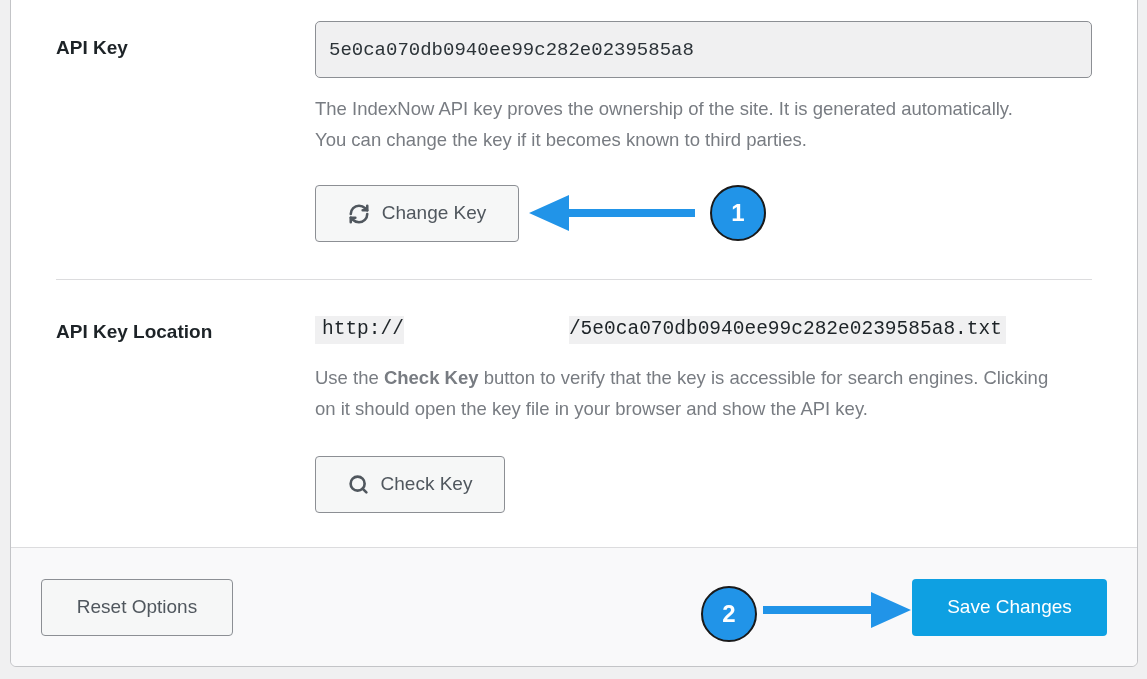 The height and width of the screenshot is (679, 1147). I want to click on change-key-button: Change Key, so click(417, 213).